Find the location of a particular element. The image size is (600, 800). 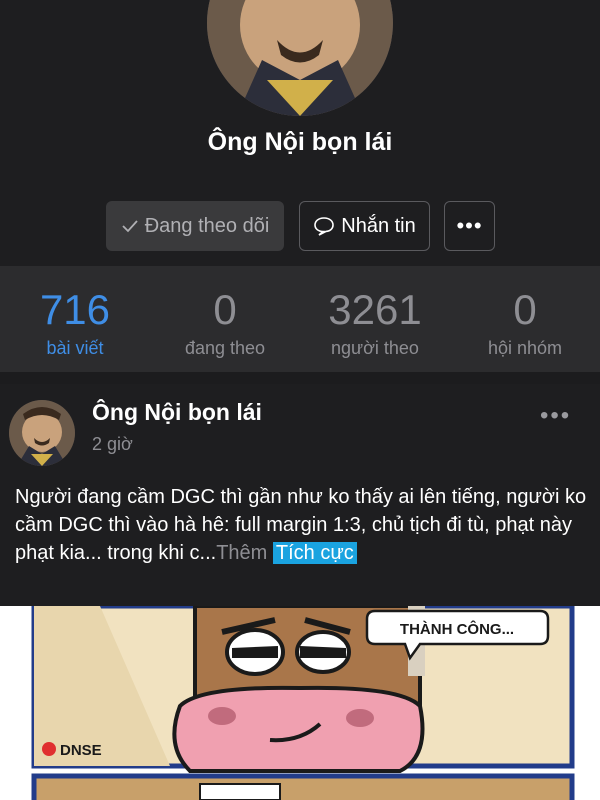

message-button-label: Nhắn tin is located at coordinates (378, 225).